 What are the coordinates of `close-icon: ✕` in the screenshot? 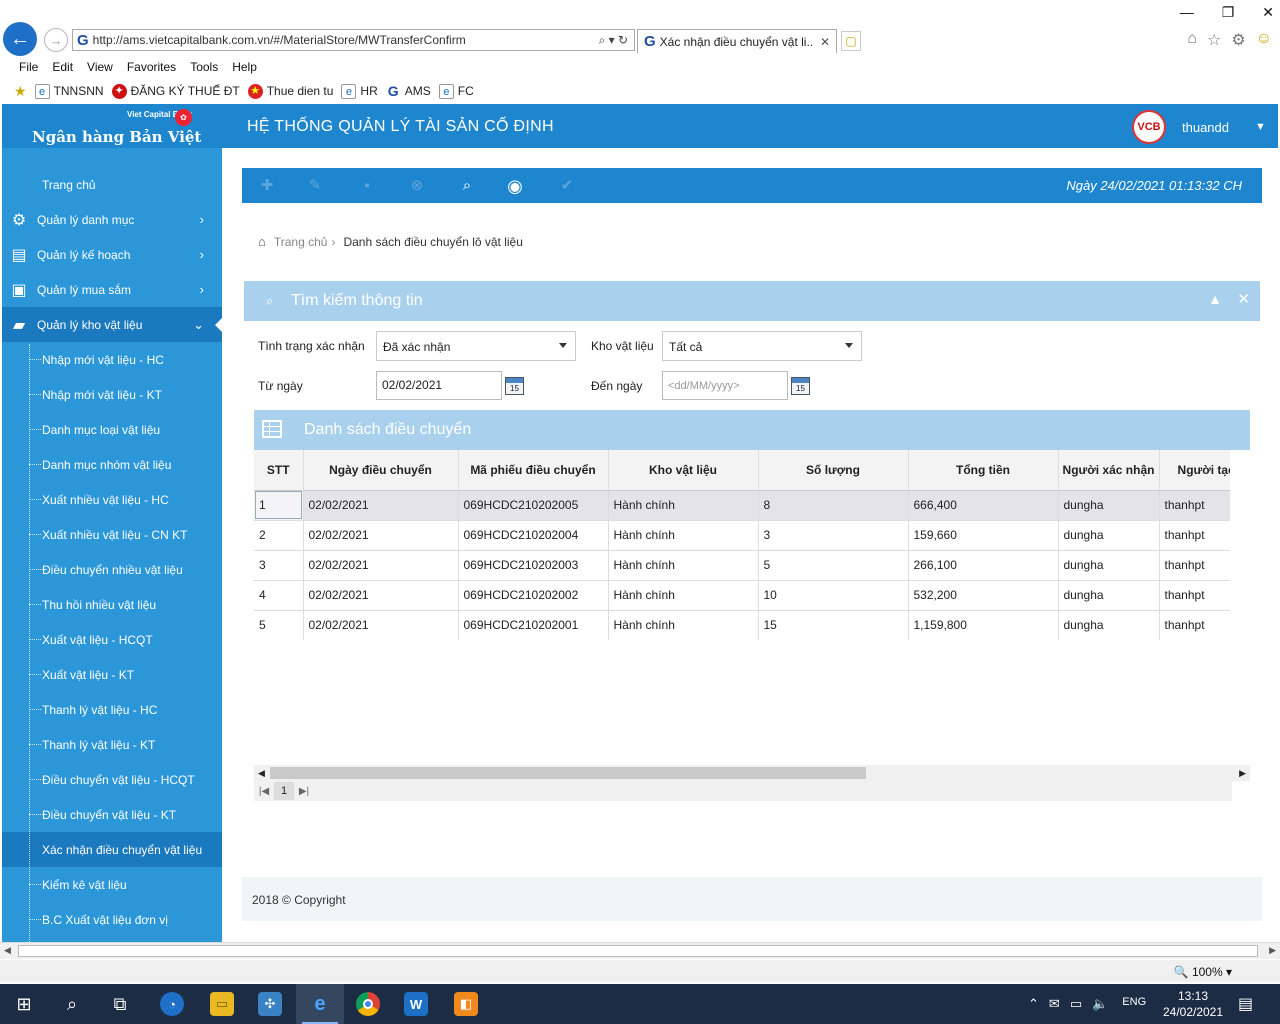 It's located at (1243, 299).